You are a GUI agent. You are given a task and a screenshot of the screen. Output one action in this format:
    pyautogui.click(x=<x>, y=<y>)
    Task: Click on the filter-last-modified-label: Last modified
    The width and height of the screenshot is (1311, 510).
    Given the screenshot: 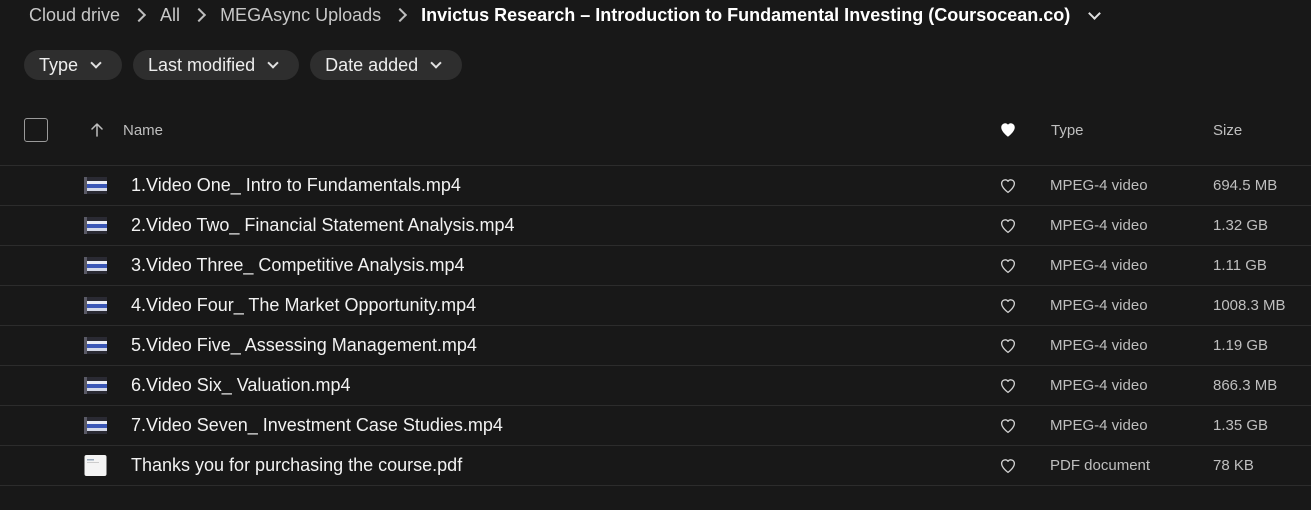 What is the action you would take?
    pyautogui.click(x=202, y=64)
    